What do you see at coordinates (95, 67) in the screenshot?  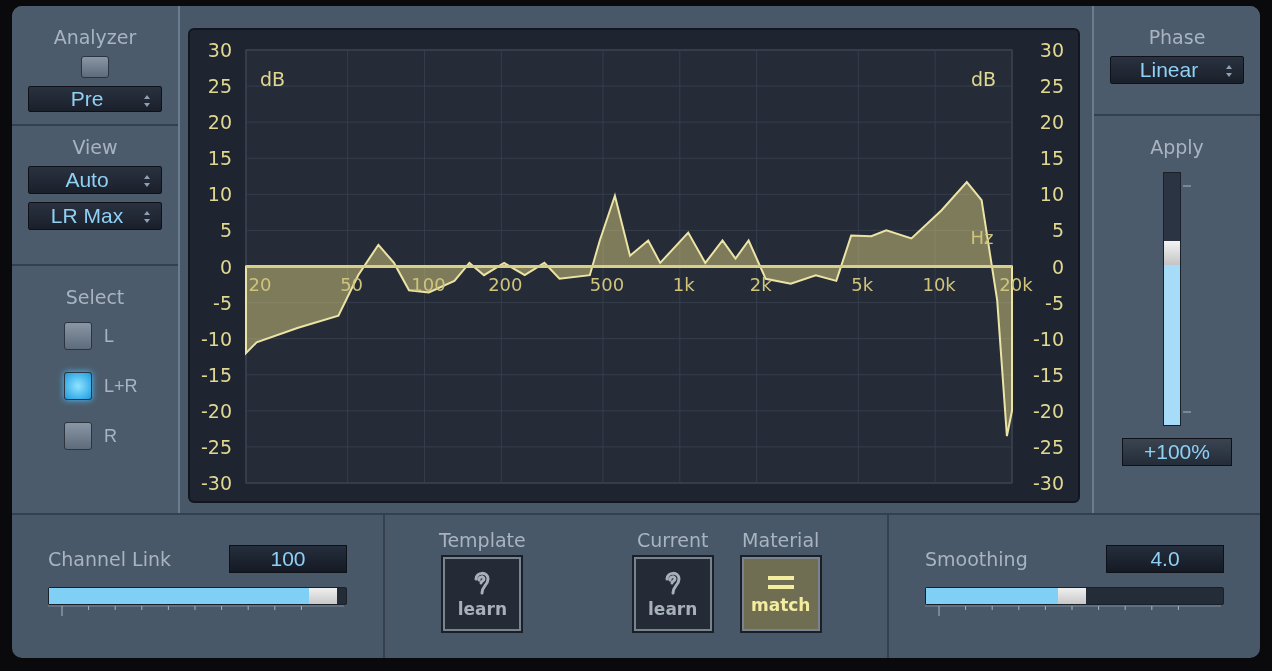 I see `analyzer-toggle` at bounding box center [95, 67].